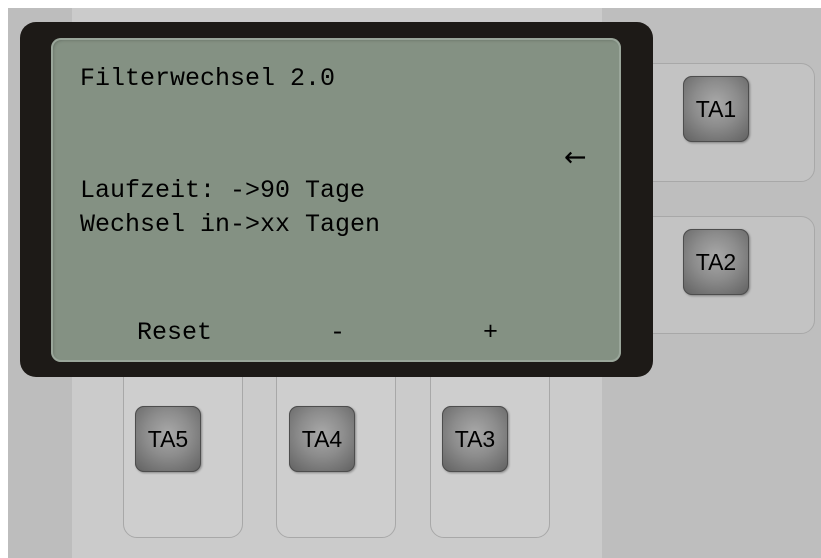 Image resolution: width=821 pixels, height=558 pixels. I want to click on ta1-button: TA1, so click(716, 109).